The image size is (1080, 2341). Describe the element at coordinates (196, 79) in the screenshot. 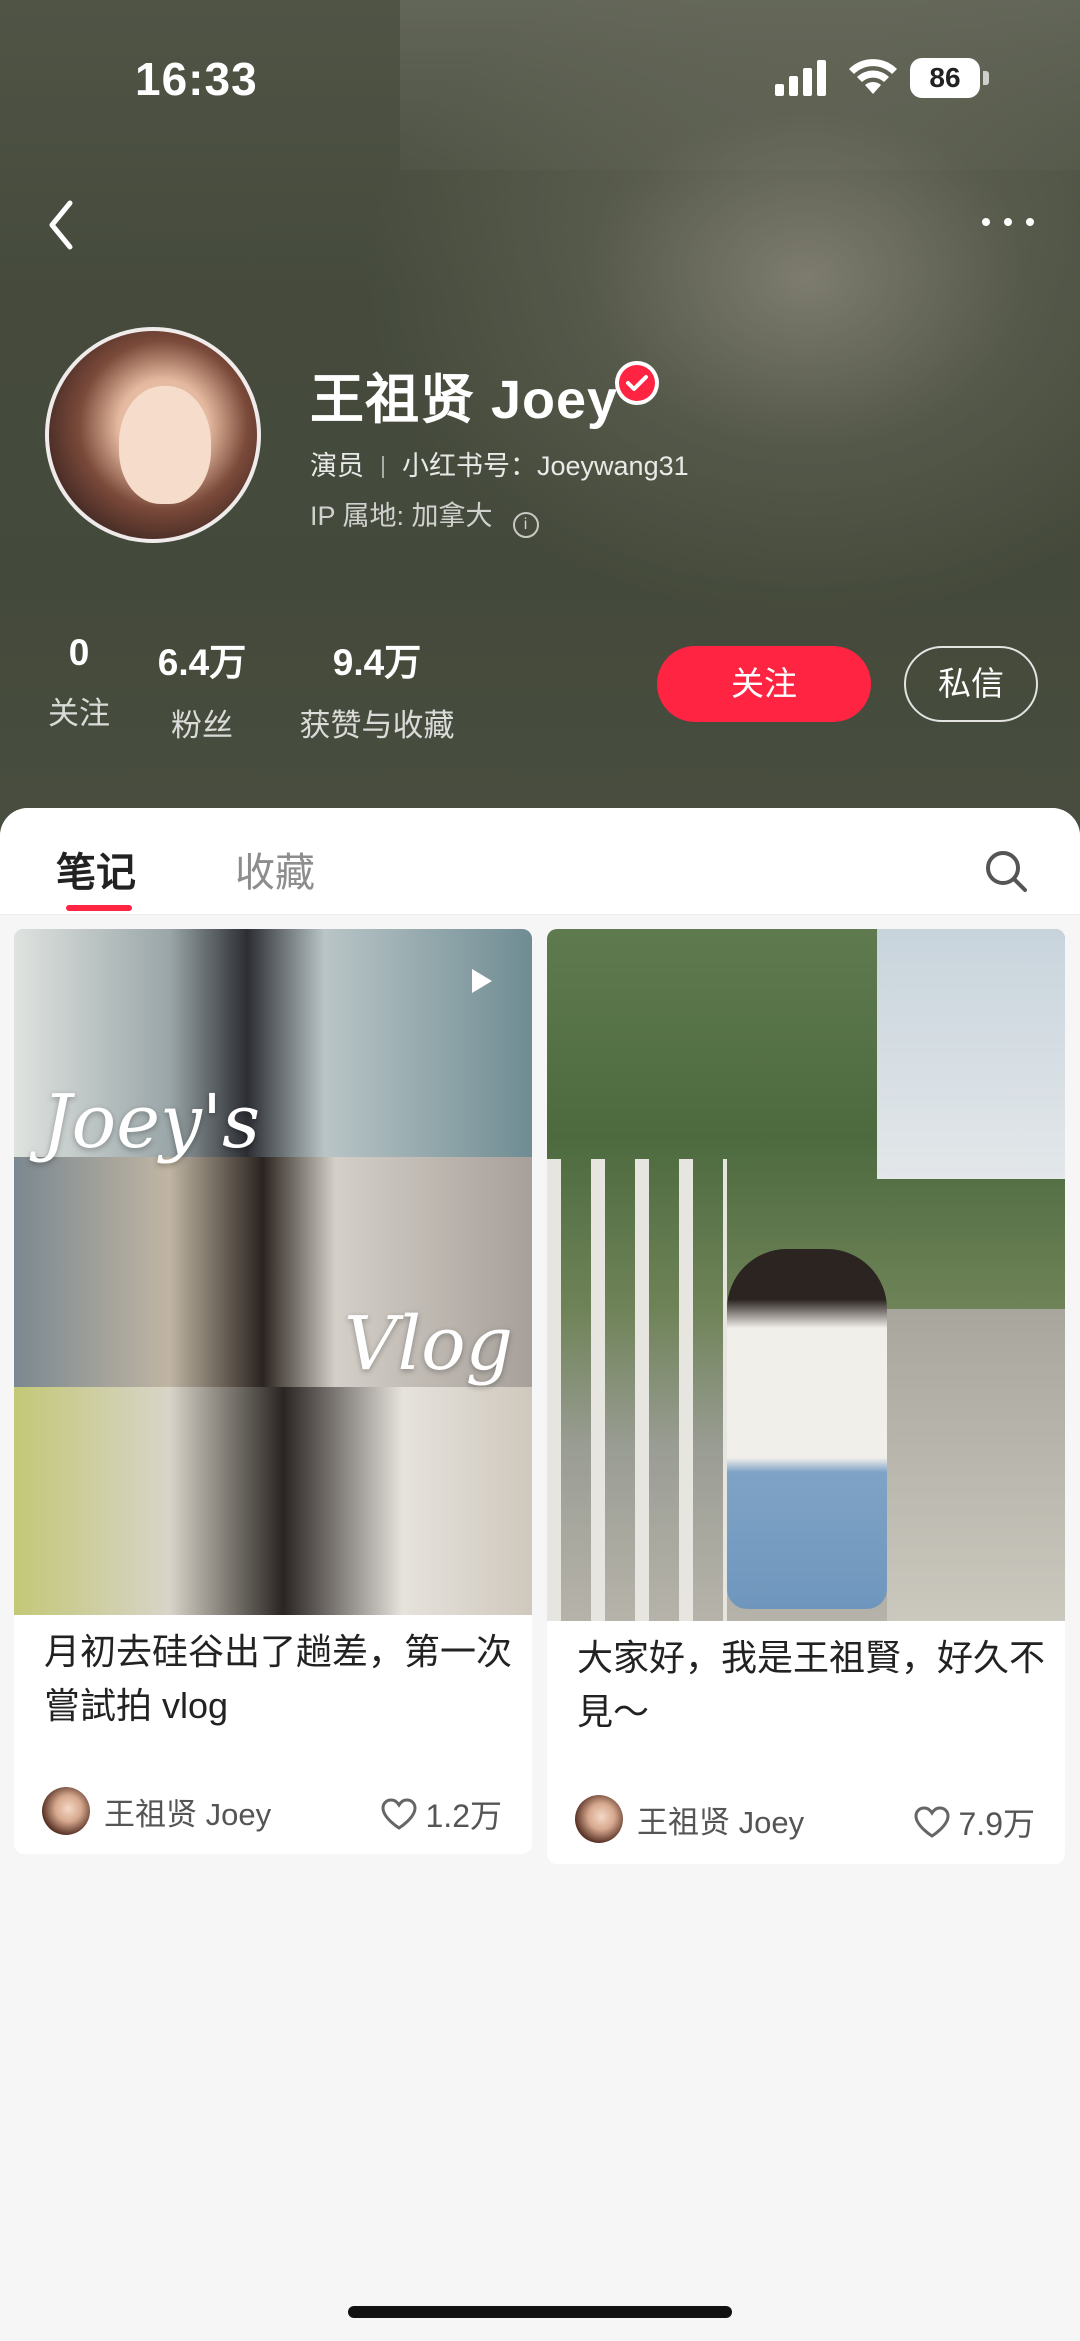

I see `status-time: 16:33` at that location.